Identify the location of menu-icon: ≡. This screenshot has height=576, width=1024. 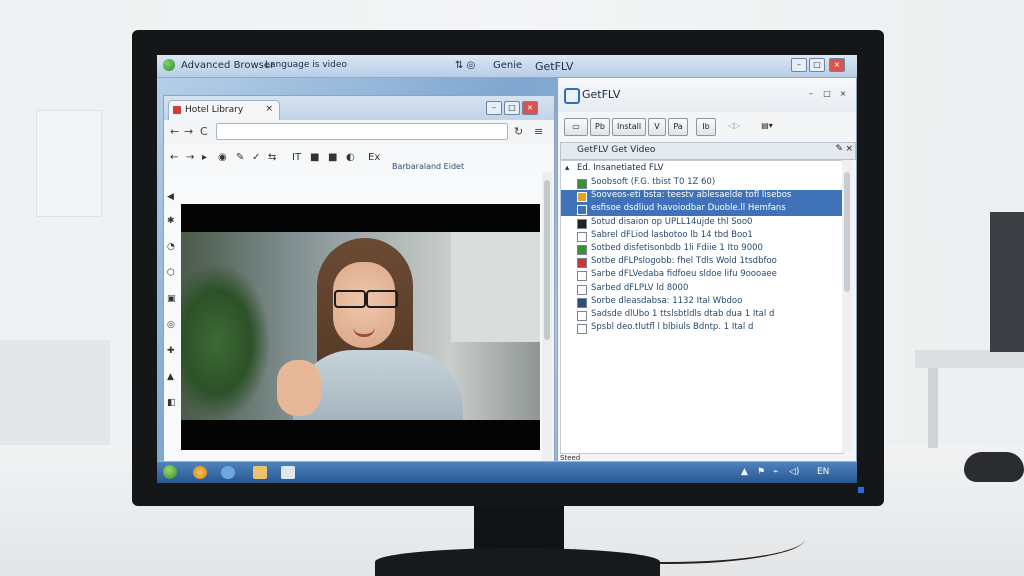
(538, 131).